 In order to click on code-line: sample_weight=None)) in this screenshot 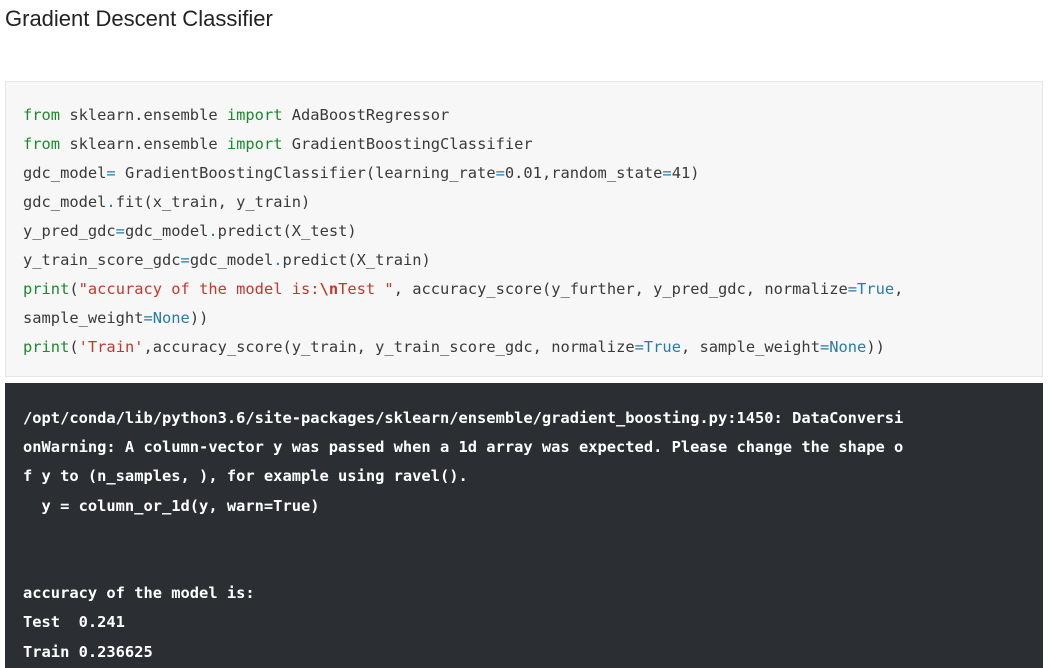, I will do `click(532, 318)`.